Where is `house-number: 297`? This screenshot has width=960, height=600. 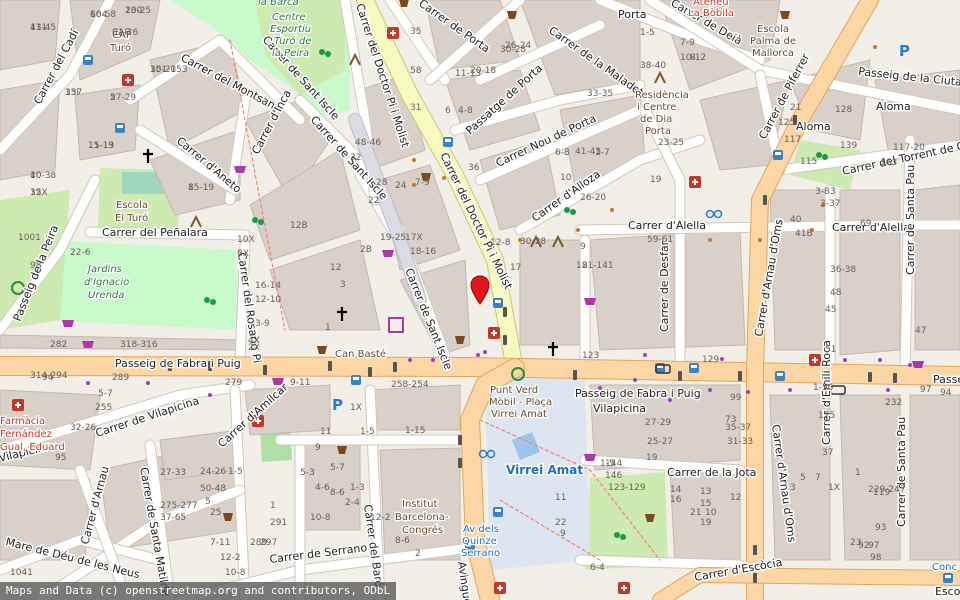 house-number: 297 is located at coordinates (268, 543).